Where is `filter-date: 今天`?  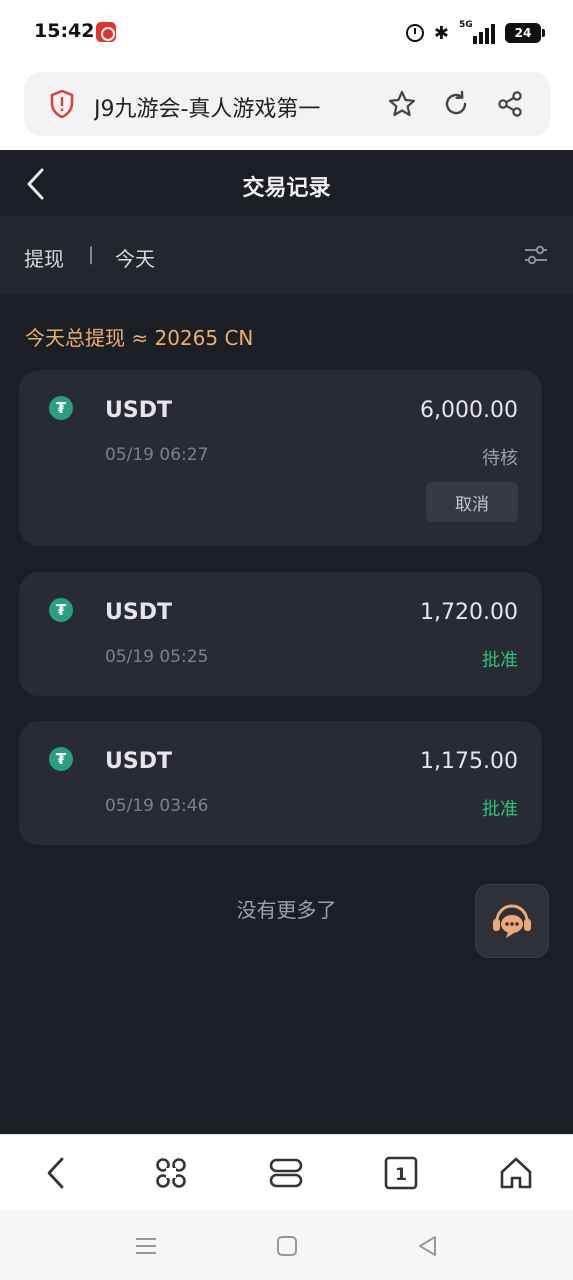 filter-date: 今天 is located at coordinates (135, 257).